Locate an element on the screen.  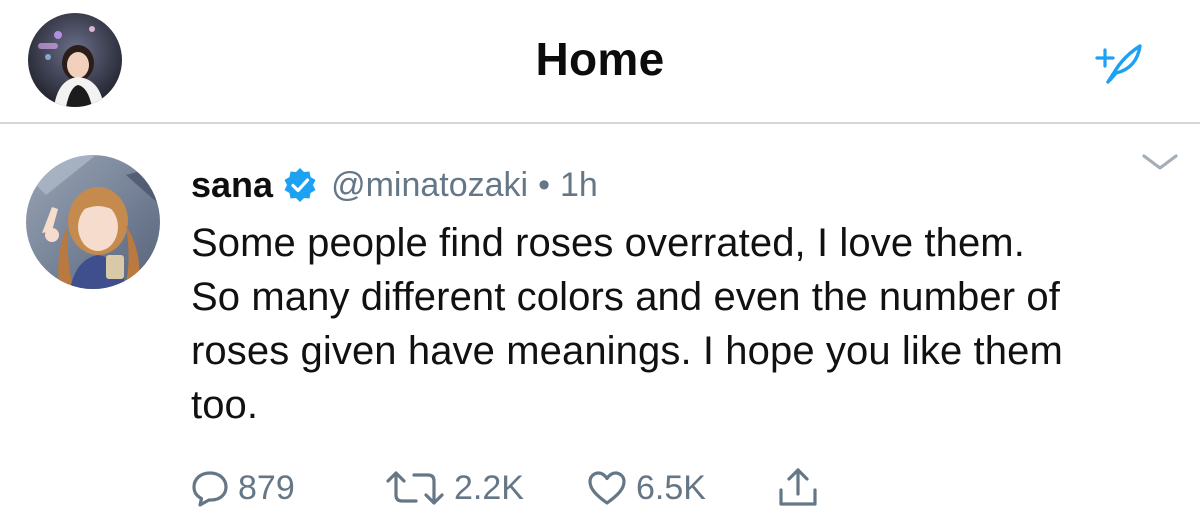
tweet-action-bar: 879 2.2K 6.5K is located at coordinates (600, 488).